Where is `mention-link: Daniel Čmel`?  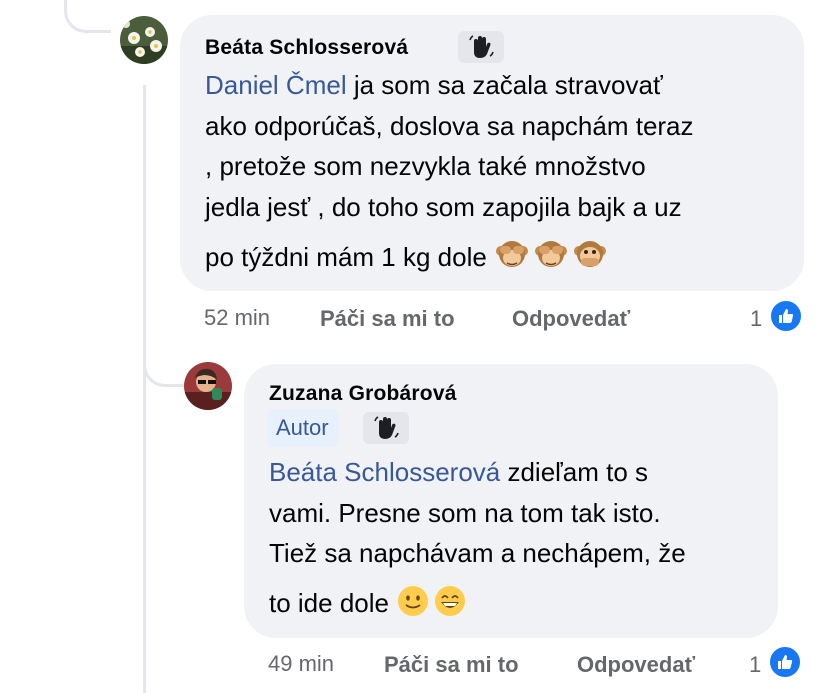 mention-link: Daniel Čmel is located at coordinates (276, 85).